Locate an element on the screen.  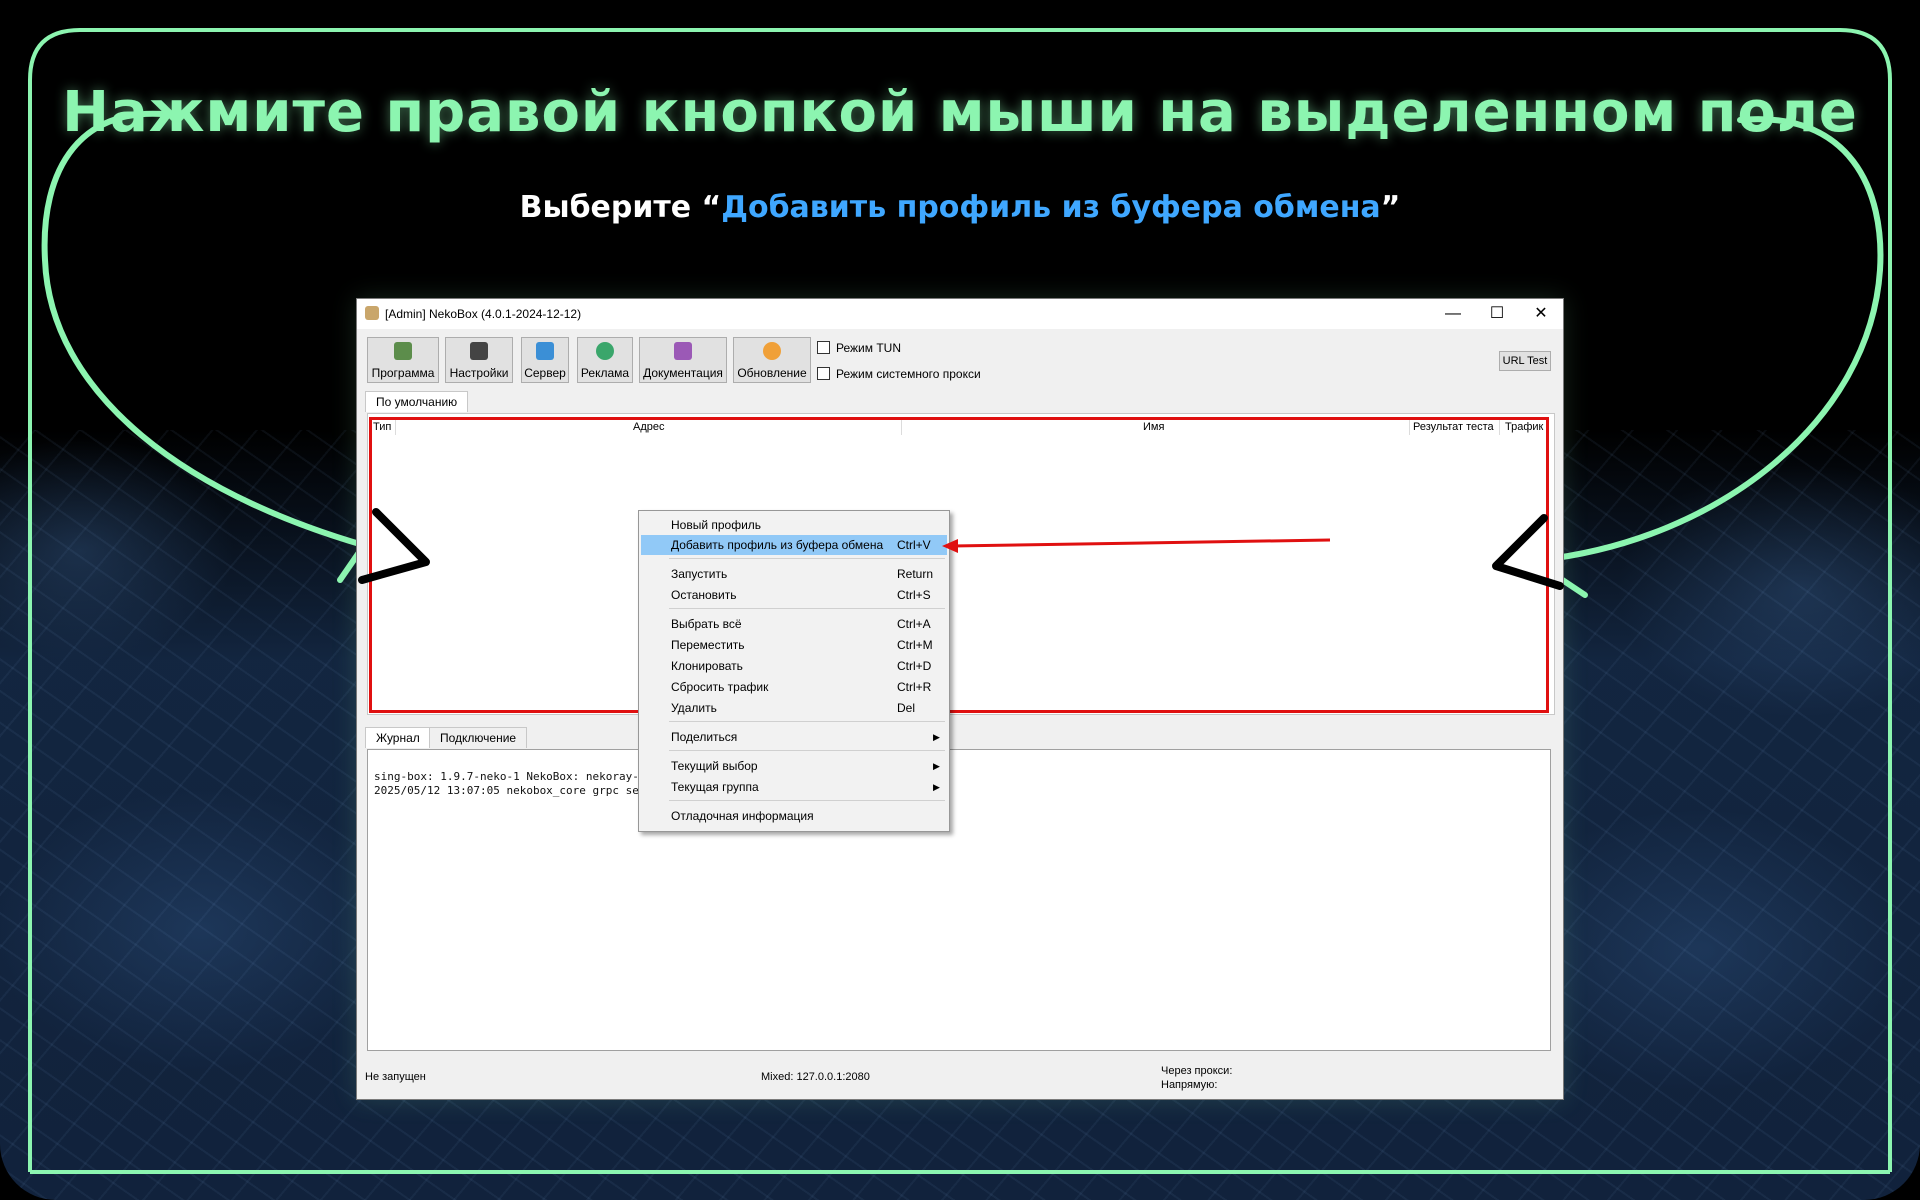
red-arrow-head is located at coordinates (950, 546).